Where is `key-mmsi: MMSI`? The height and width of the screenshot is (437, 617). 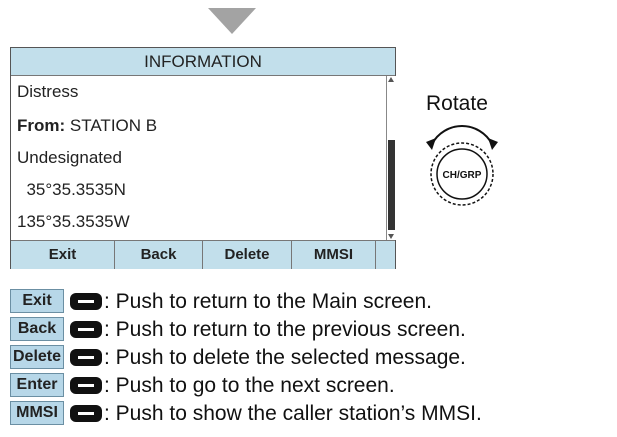 key-mmsi: MMSI is located at coordinates (37, 413).